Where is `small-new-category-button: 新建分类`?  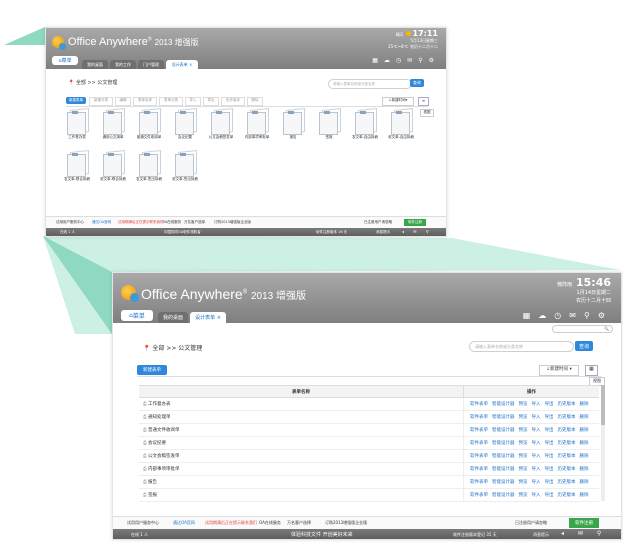 small-new-category-button: 新建分类 is located at coordinates (101, 101).